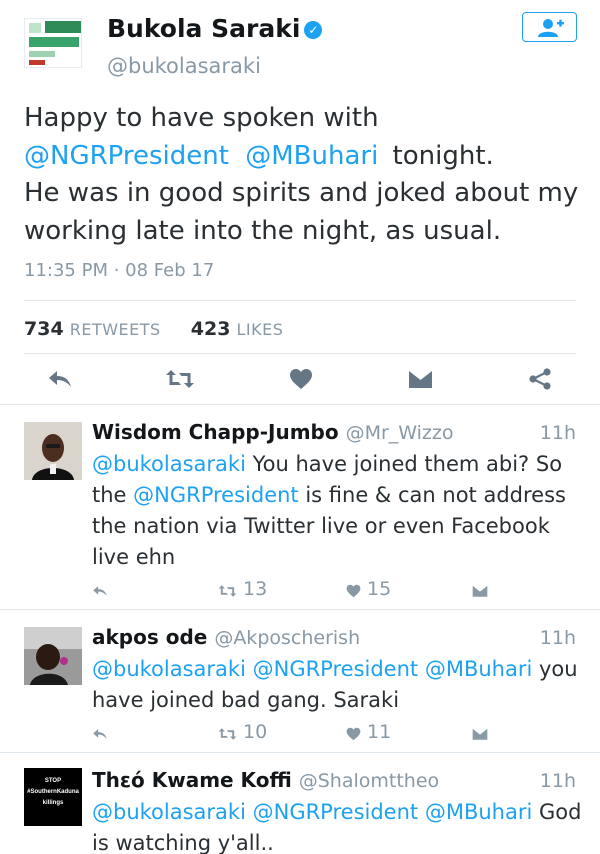 The height and width of the screenshot is (854, 600). What do you see at coordinates (53, 803) in the screenshot?
I see `avatar-text: killings` at bounding box center [53, 803].